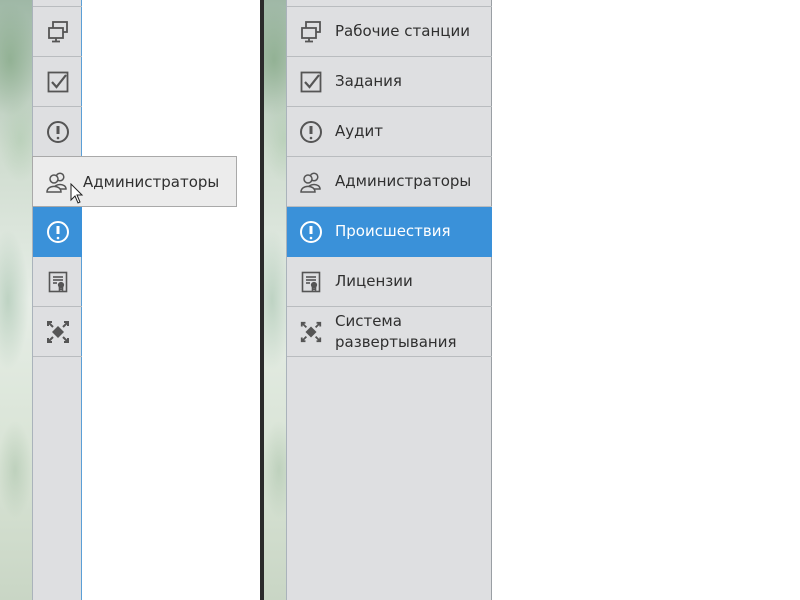  What do you see at coordinates (16, 300) in the screenshot?
I see `background-wallpaper-left` at bounding box center [16, 300].